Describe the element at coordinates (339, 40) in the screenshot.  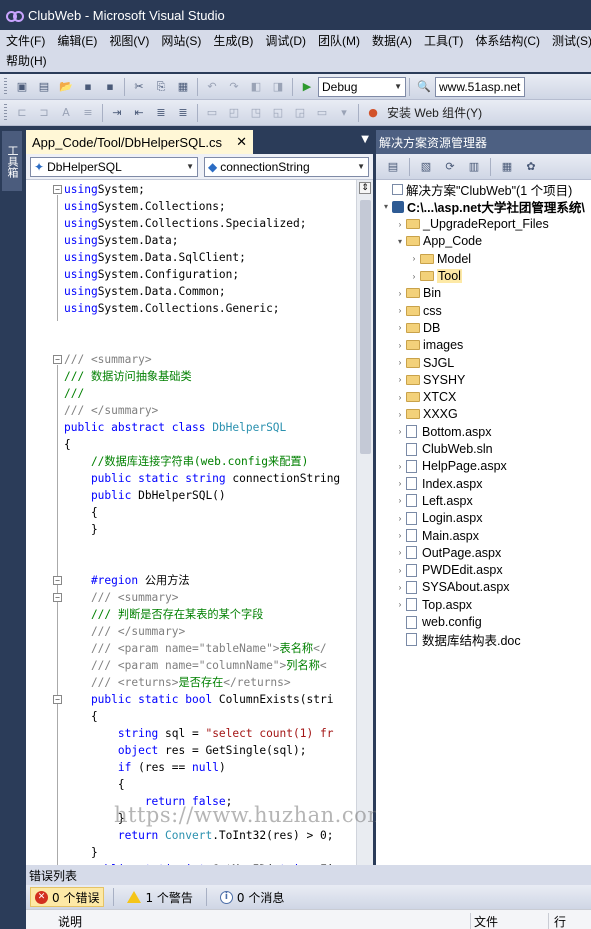
I see `menu-item: 团队(M)` at that location.